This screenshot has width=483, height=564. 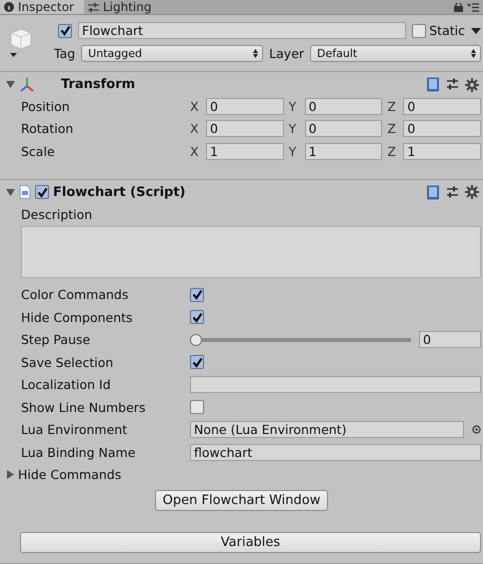 What do you see at coordinates (46, 106) in the screenshot?
I see `property-label: Position` at bounding box center [46, 106].